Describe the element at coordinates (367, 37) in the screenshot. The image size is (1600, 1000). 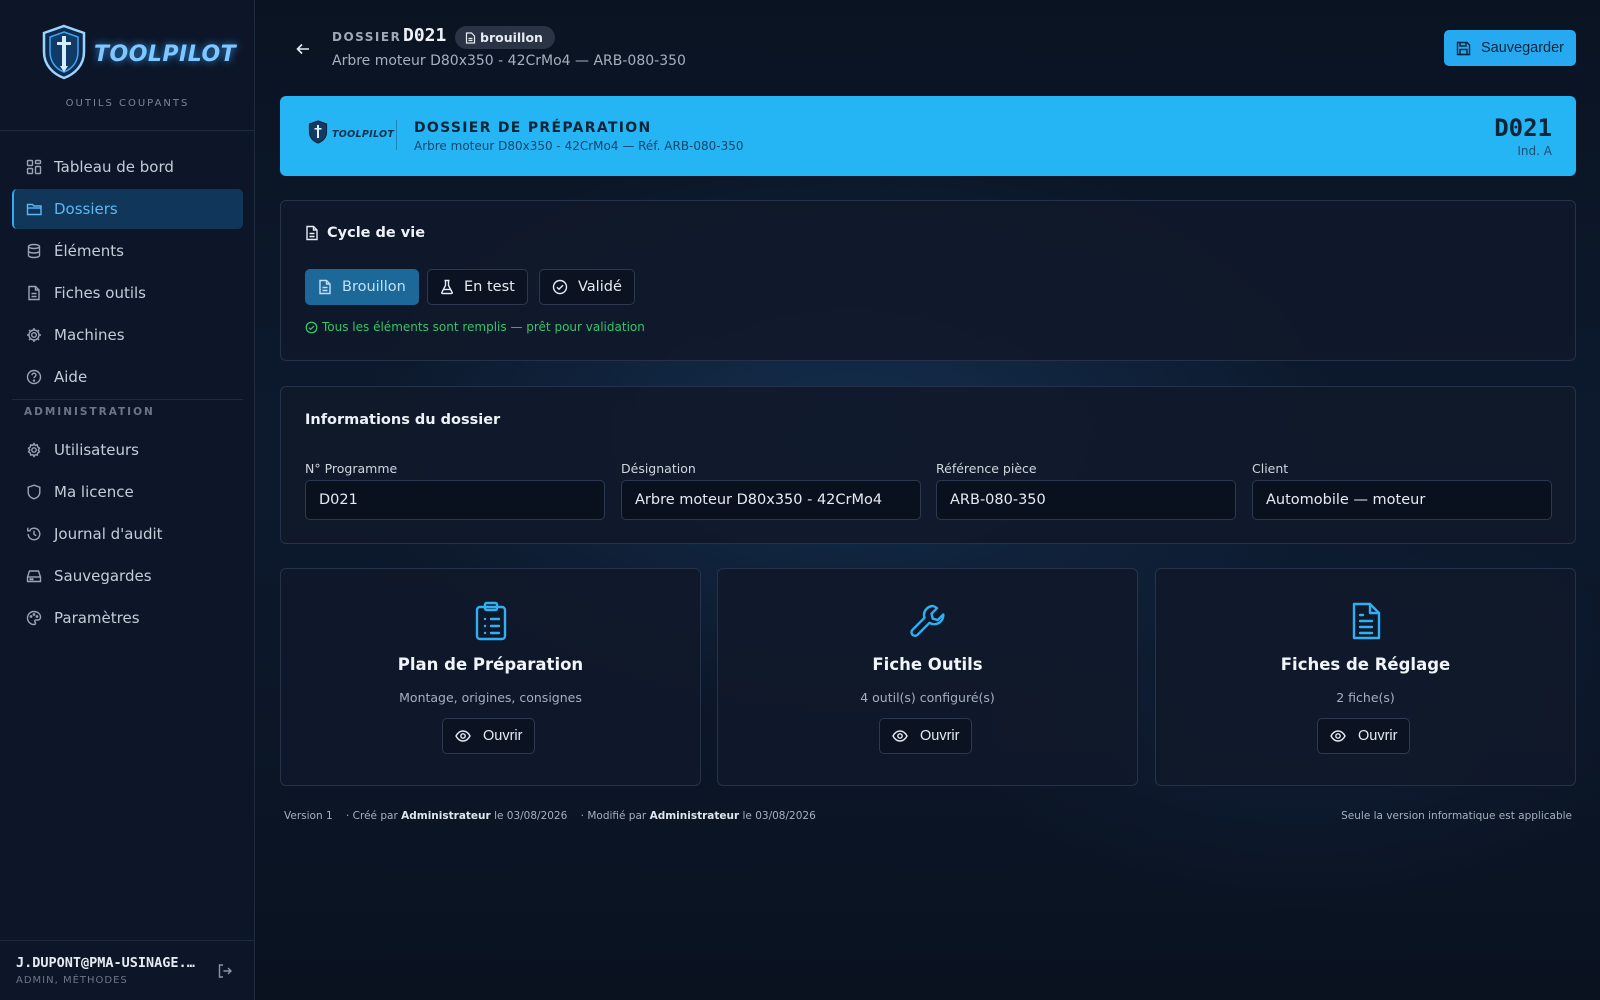
I see `header-label: DOSSIER` at that location.